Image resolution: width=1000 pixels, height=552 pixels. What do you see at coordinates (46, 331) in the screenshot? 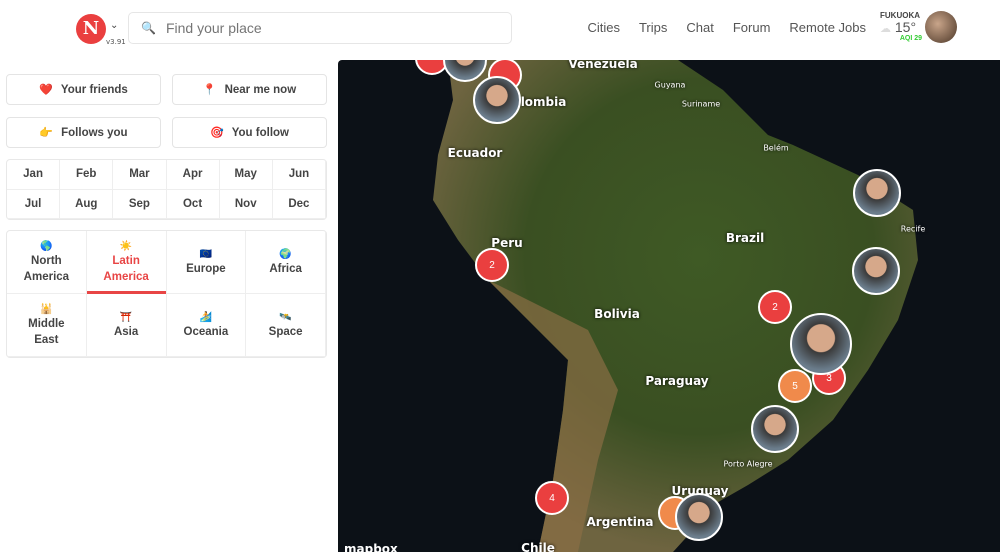
I see `region-label: Middle East` at bounding box center [46, 331].